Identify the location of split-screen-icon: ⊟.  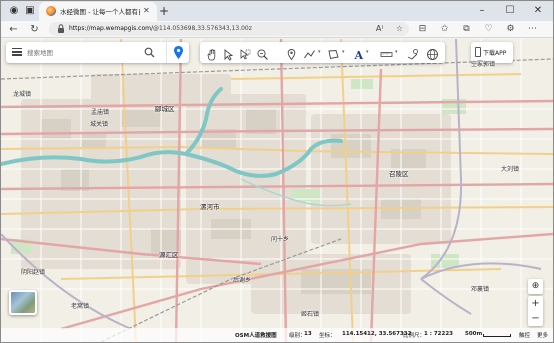
(422, 29).